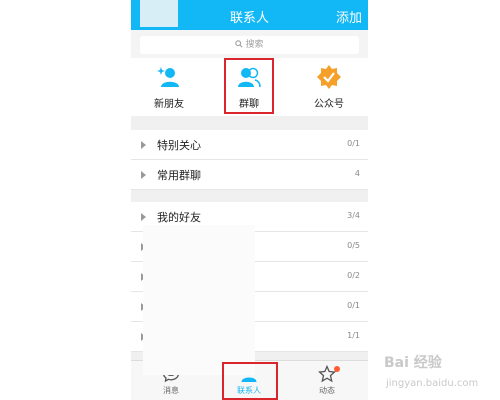  Describe the element at coordinates (327, 390) in the screenshot. I see `tab-label: 动态` at that location.